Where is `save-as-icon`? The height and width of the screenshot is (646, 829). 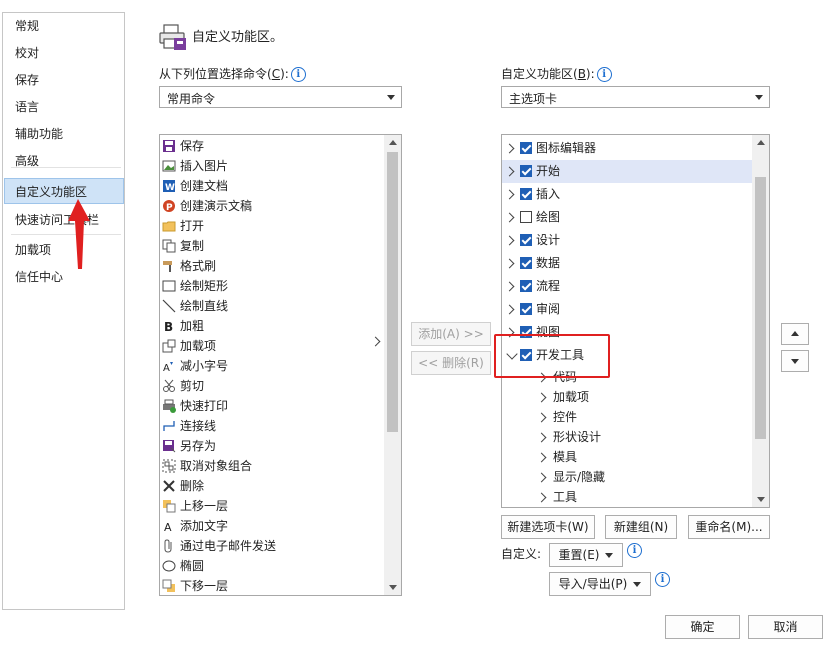
save-as-icon is located at coordinates (169, 446).